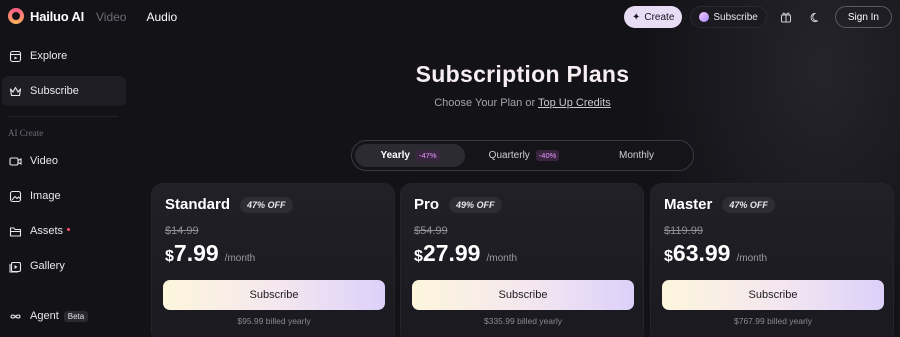  Describe the element at coordinates (701, 253) in the screenshot. I see `price-amount: 63.99` at that location.